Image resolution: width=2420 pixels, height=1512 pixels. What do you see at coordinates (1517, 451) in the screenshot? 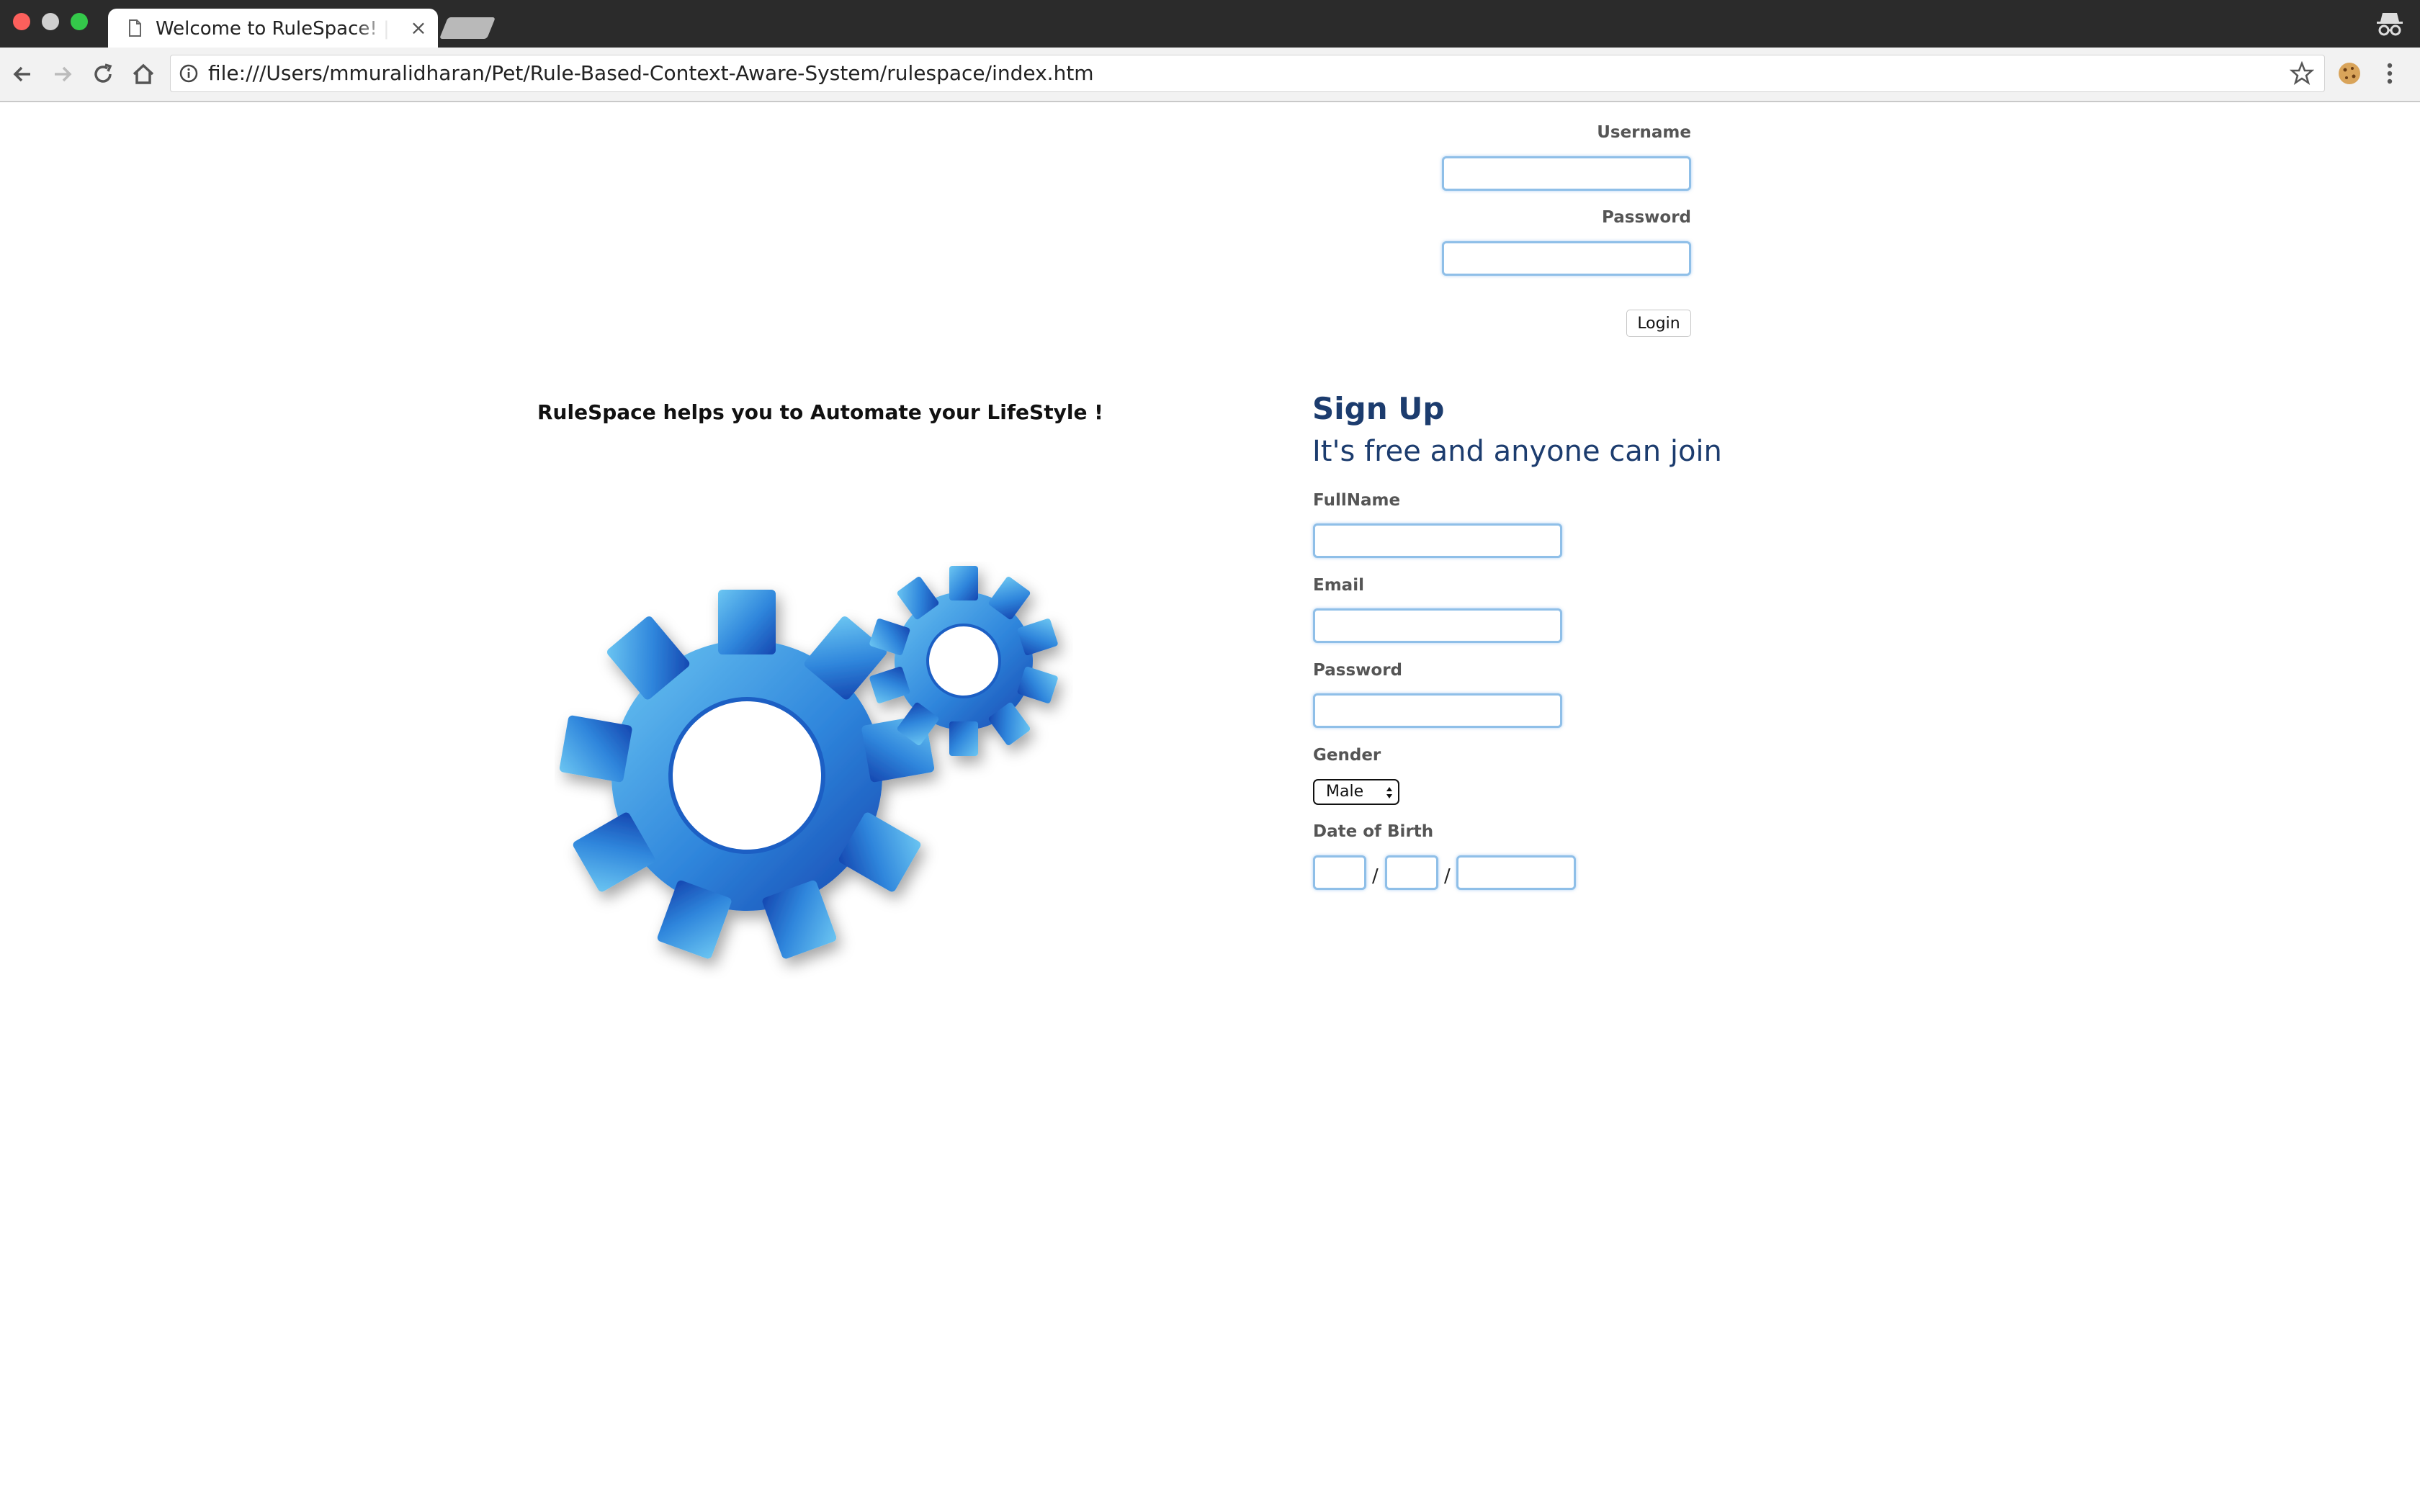
I see `signup-subtitle: It's free and anyone can join` at bounding box center [1517, 451].